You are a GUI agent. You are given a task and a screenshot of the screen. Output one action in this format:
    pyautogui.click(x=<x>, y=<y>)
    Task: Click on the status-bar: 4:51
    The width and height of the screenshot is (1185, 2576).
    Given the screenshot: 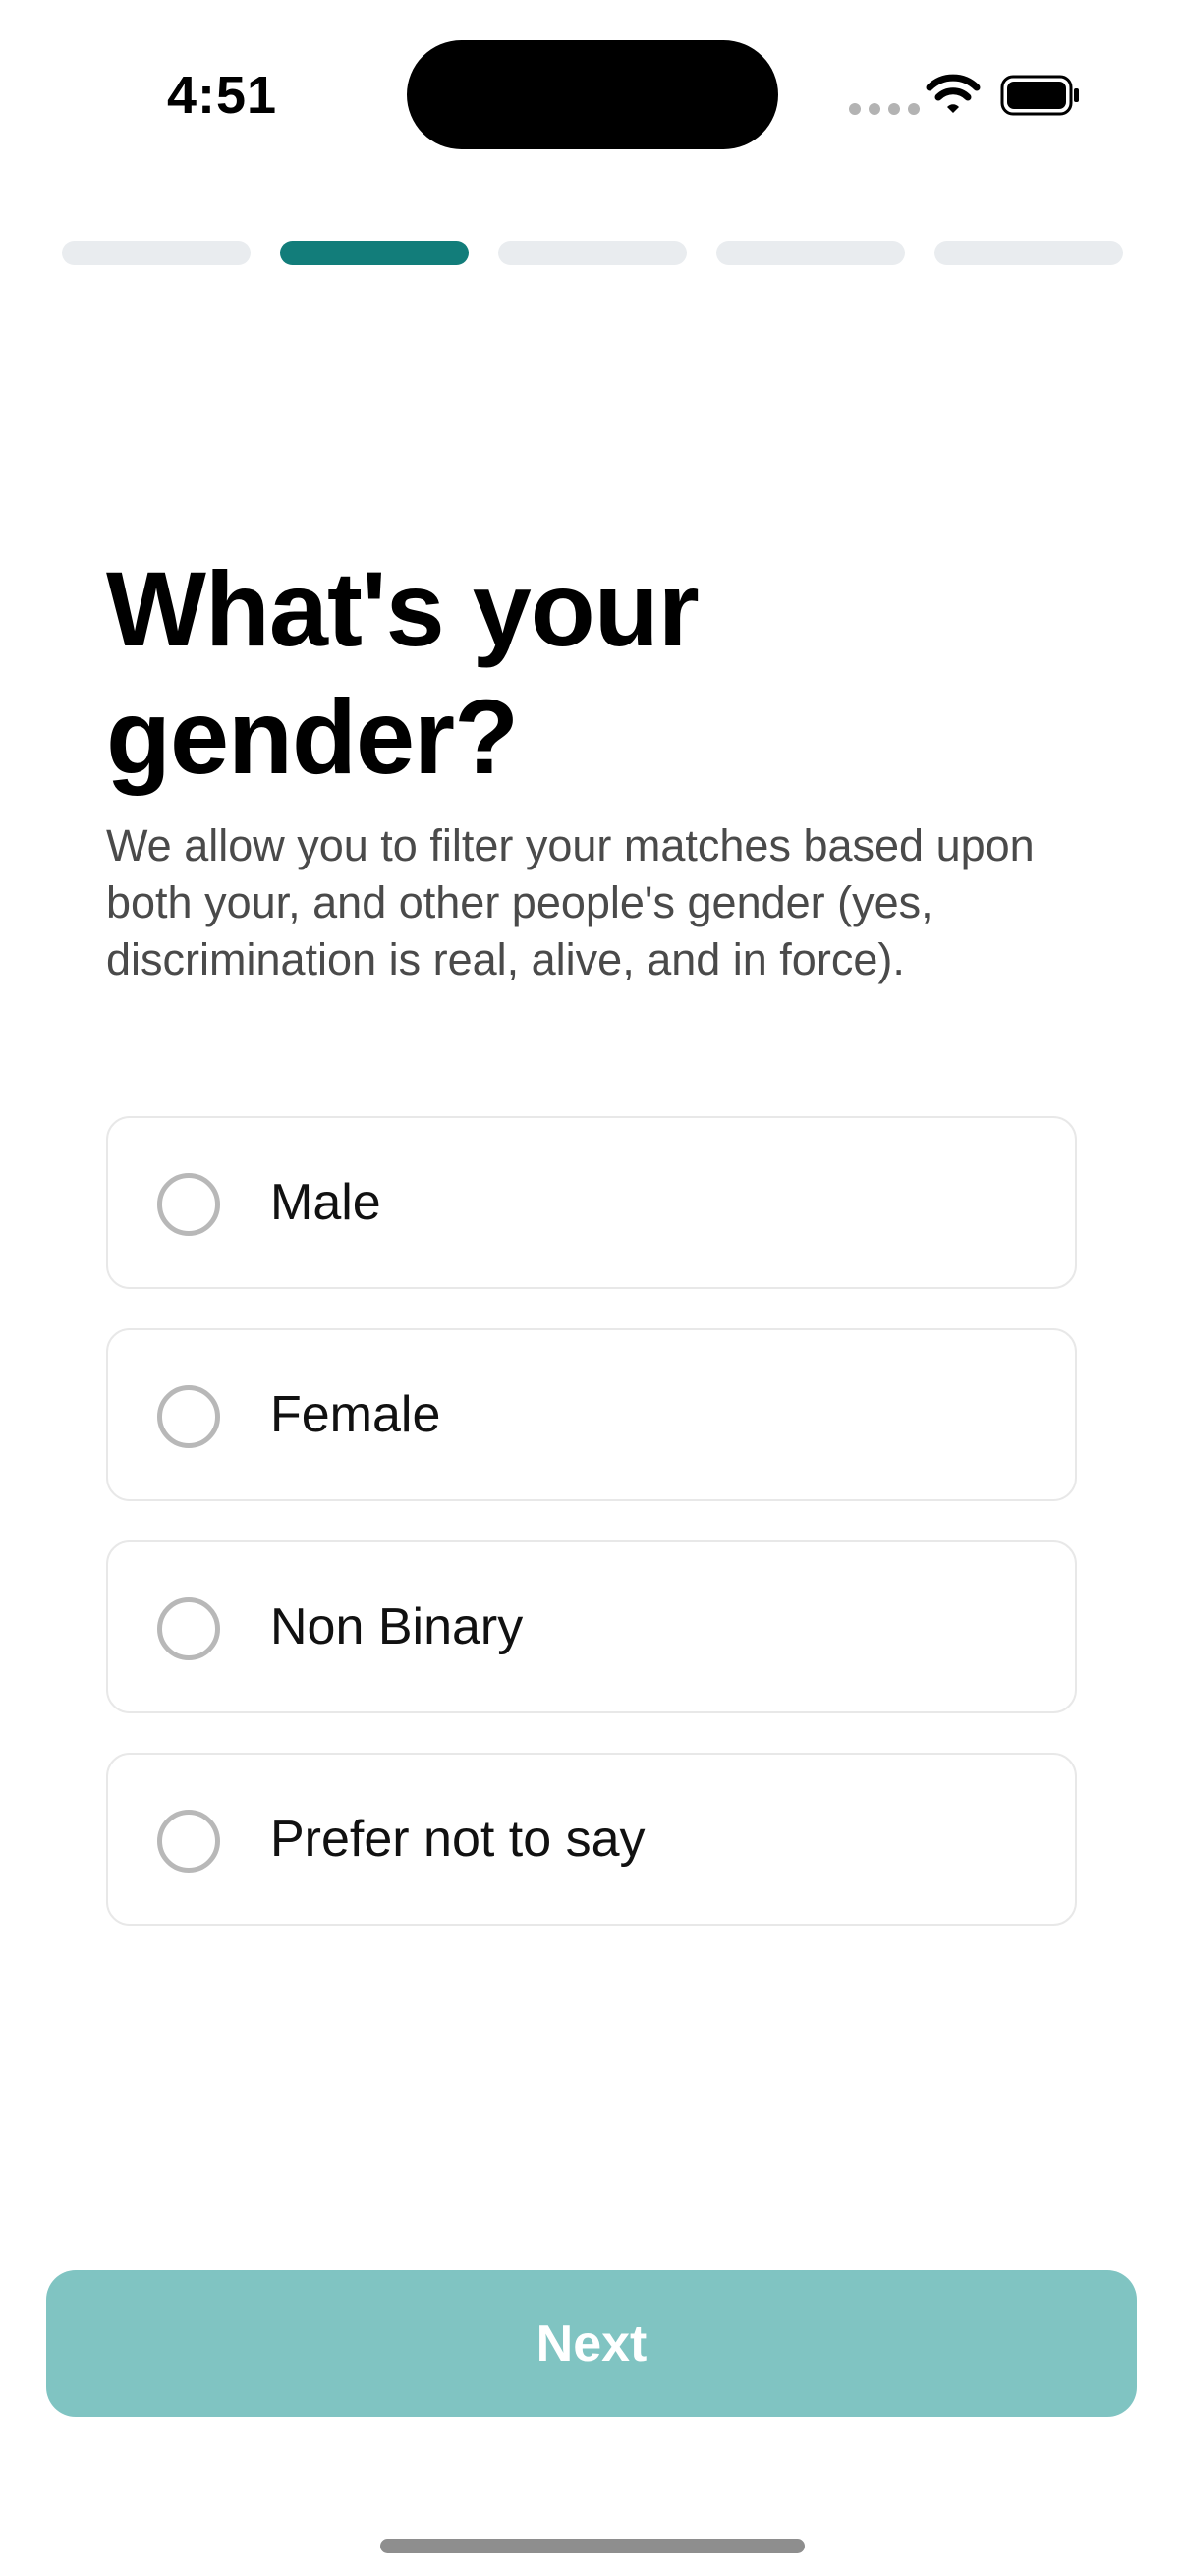 What is the action you would take?
    pyautogui.click(x=592, y=93)
    